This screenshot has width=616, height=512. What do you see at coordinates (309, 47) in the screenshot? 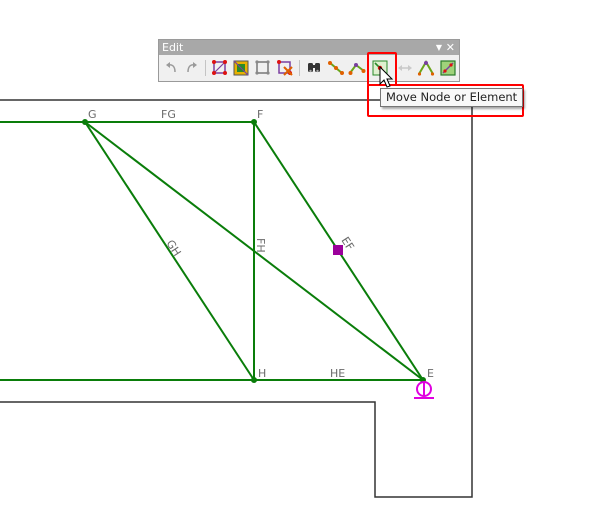
I see `toolbar-title-bar: Edit ▼ ✕` at bounding box center [309, 47].